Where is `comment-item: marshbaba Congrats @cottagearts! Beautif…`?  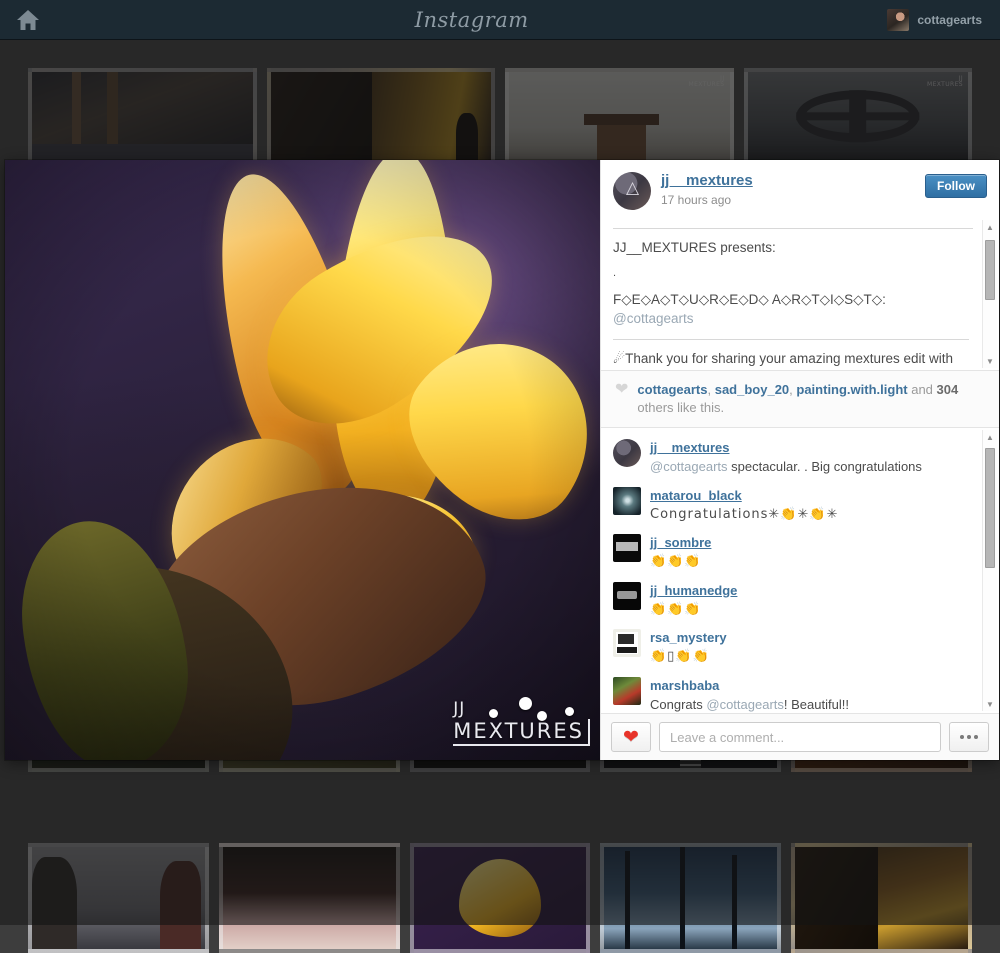 comment-item: marshbaba Congrats @cottagearts! Beautif… is located at coordinates (793, 693).